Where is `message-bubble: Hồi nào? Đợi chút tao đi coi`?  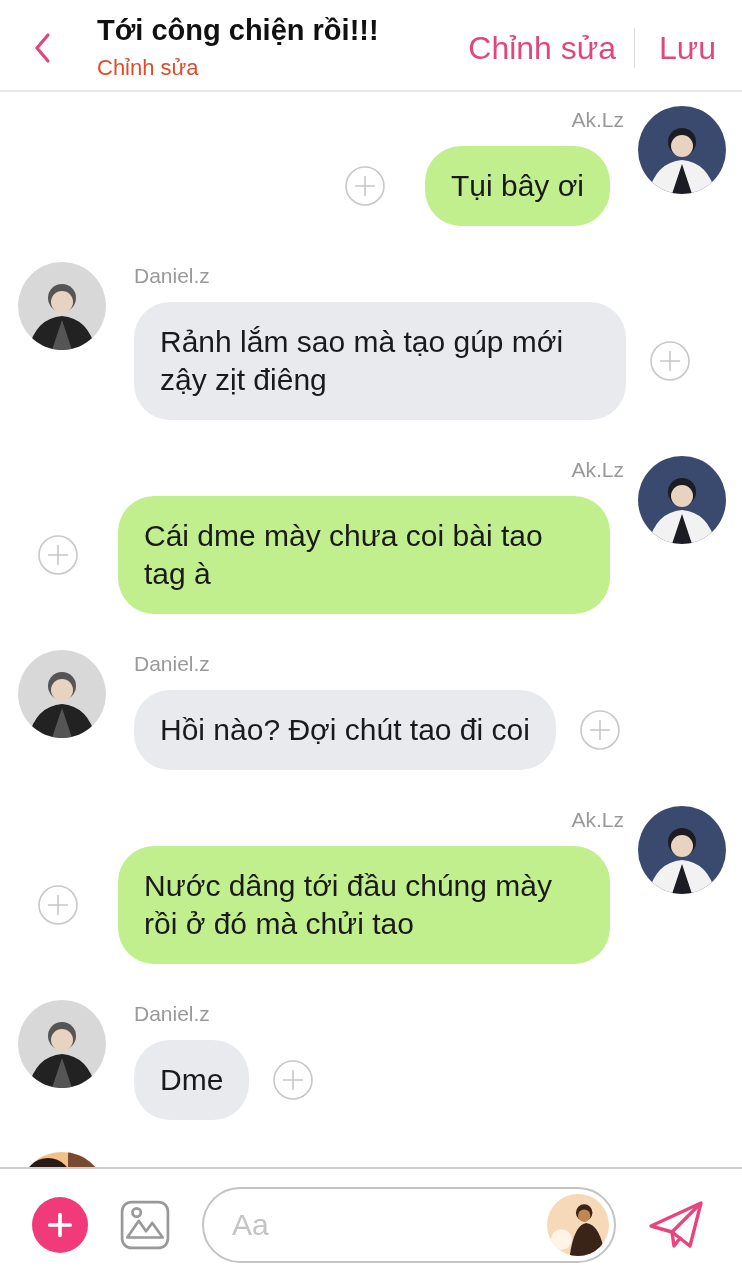
message-bubble: Hồi nào? Đợi chút tao đi coi is located at coordinates (345, 730).